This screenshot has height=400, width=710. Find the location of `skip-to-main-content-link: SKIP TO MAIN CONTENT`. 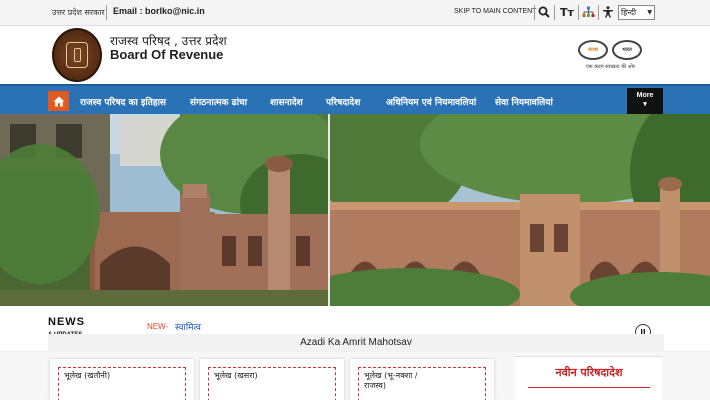

skip-to-main-content-link: SKIP TO MAIN CONTENT is located at coordinates (495, 11).